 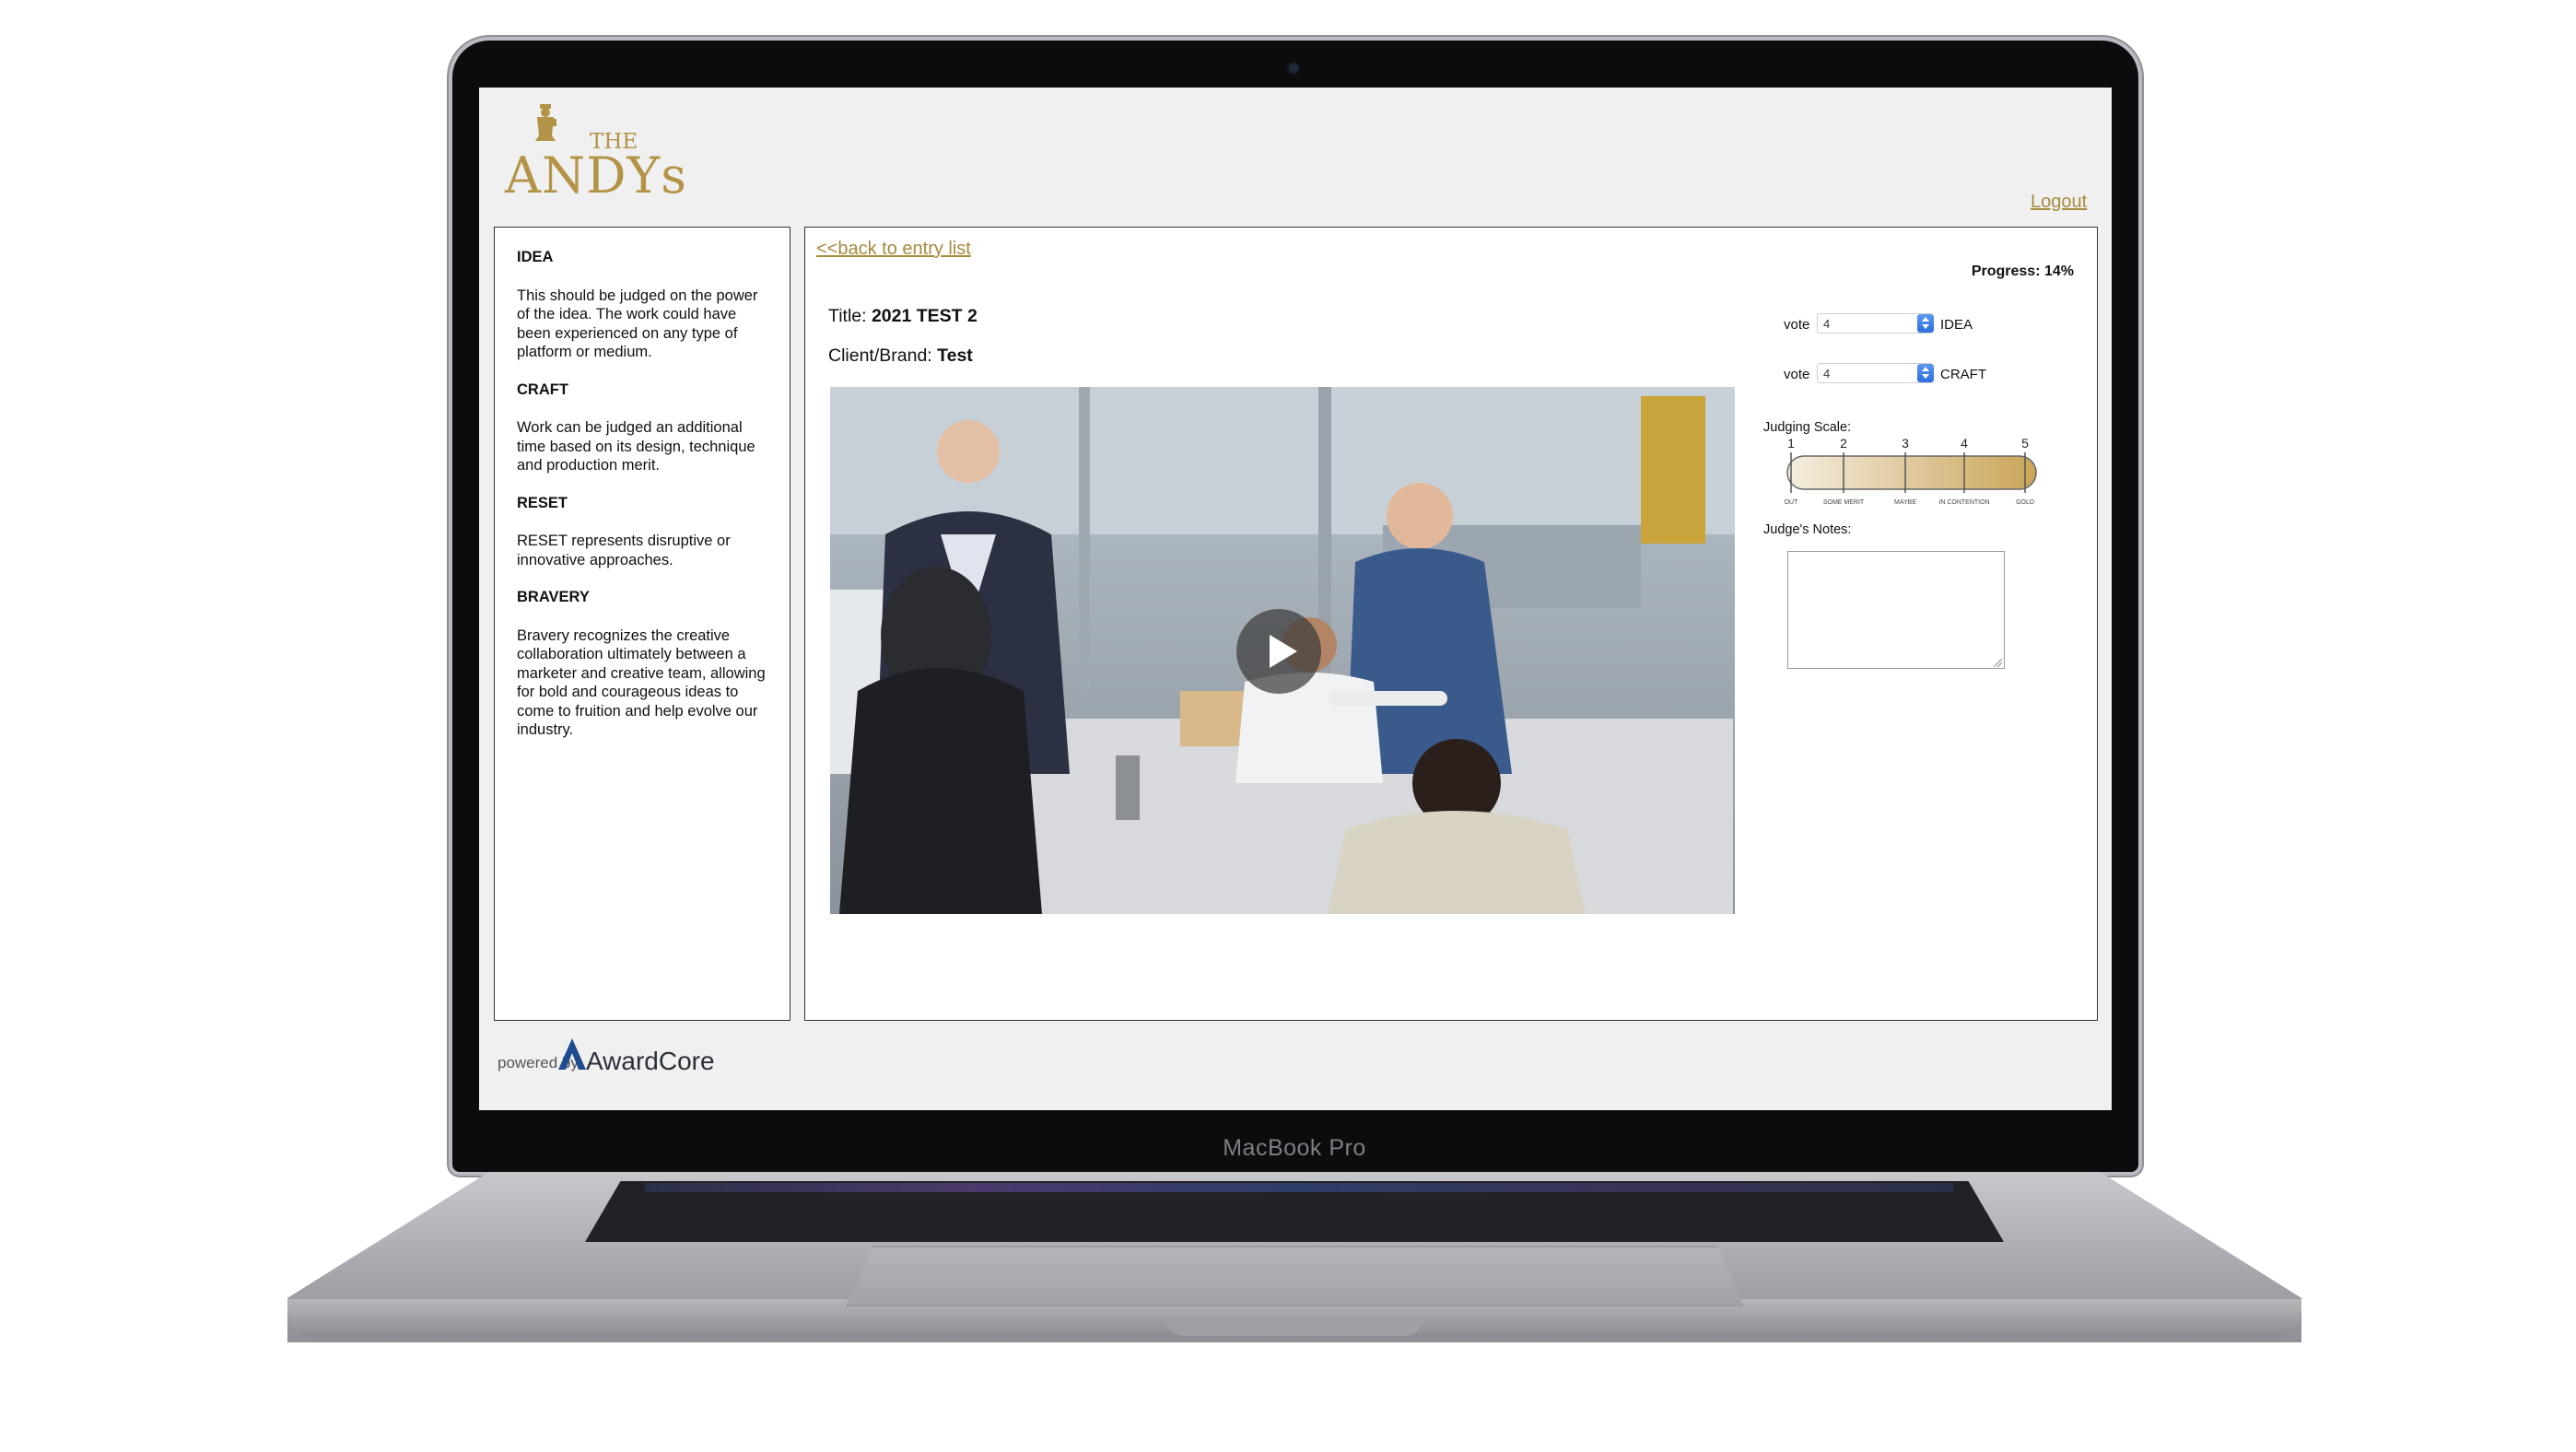 What do you see at coordinates (596, 176) in the screenshot?
I see `logo-andys-text: ANDYs` at bounding box center [596, 176].